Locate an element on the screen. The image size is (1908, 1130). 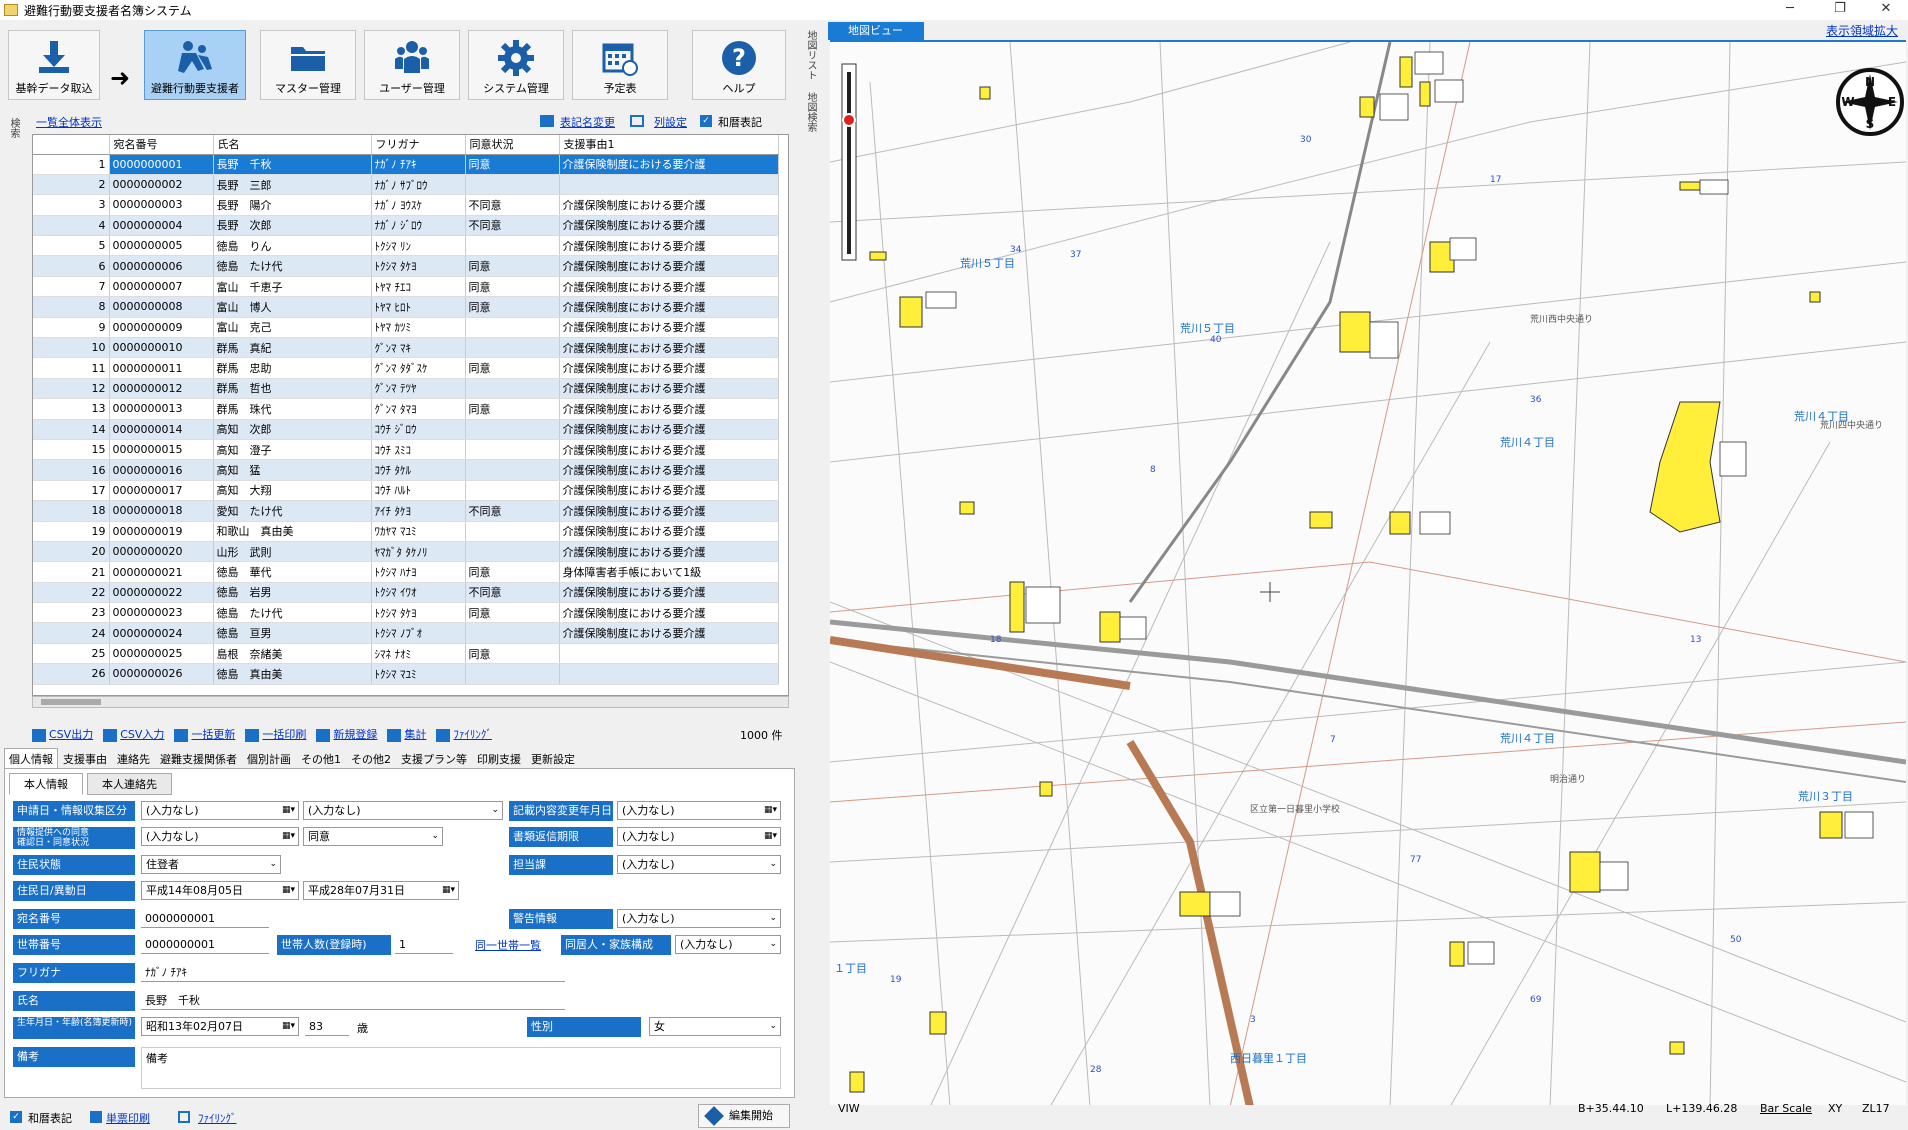
filing-link: ﾌｧｲﾘﾝｸﾞ is located at coordinates (464, 734).